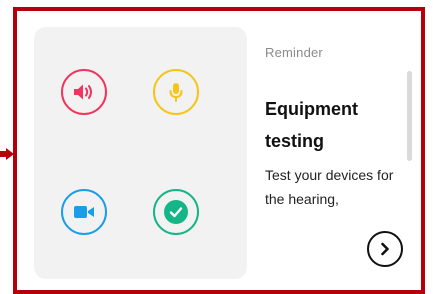  I want to click on chevron-right-icon, so click(385, 249).